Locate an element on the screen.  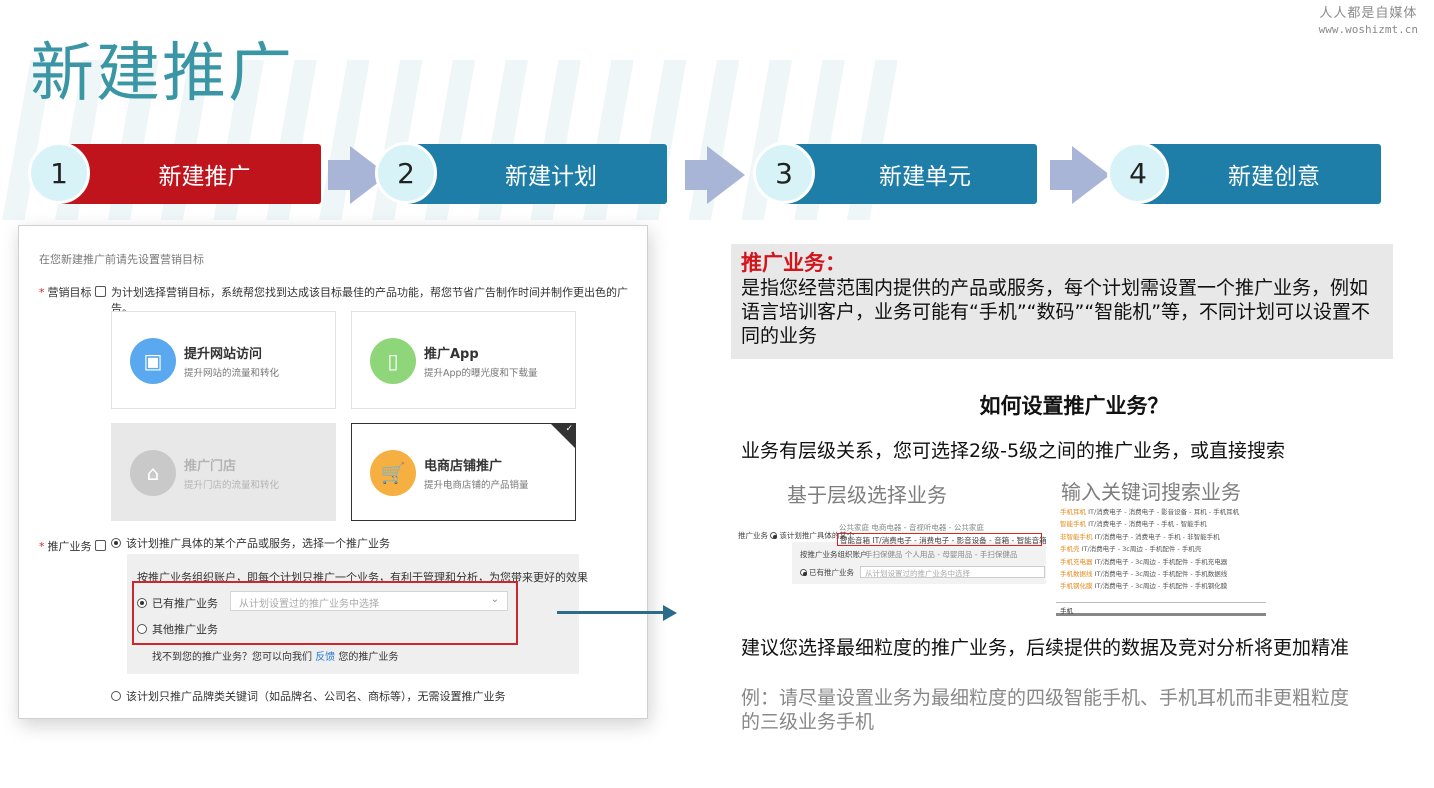
step-3: 新建单元 3 is located at coordinates (895, 173).